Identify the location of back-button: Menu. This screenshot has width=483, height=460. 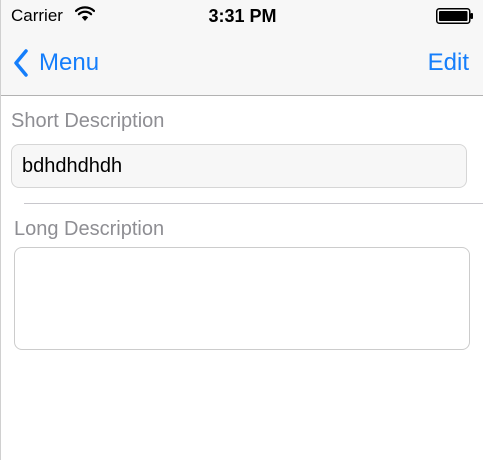
(56, 63).